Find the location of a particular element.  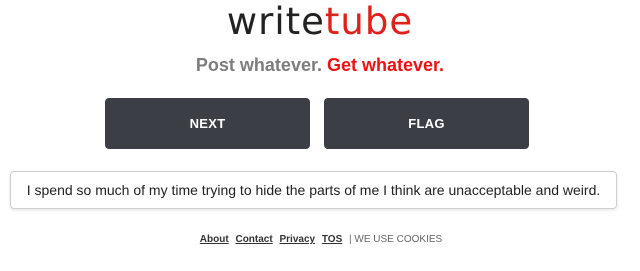

tagline-get: Get whatever. is located at coordinates (386, 65).